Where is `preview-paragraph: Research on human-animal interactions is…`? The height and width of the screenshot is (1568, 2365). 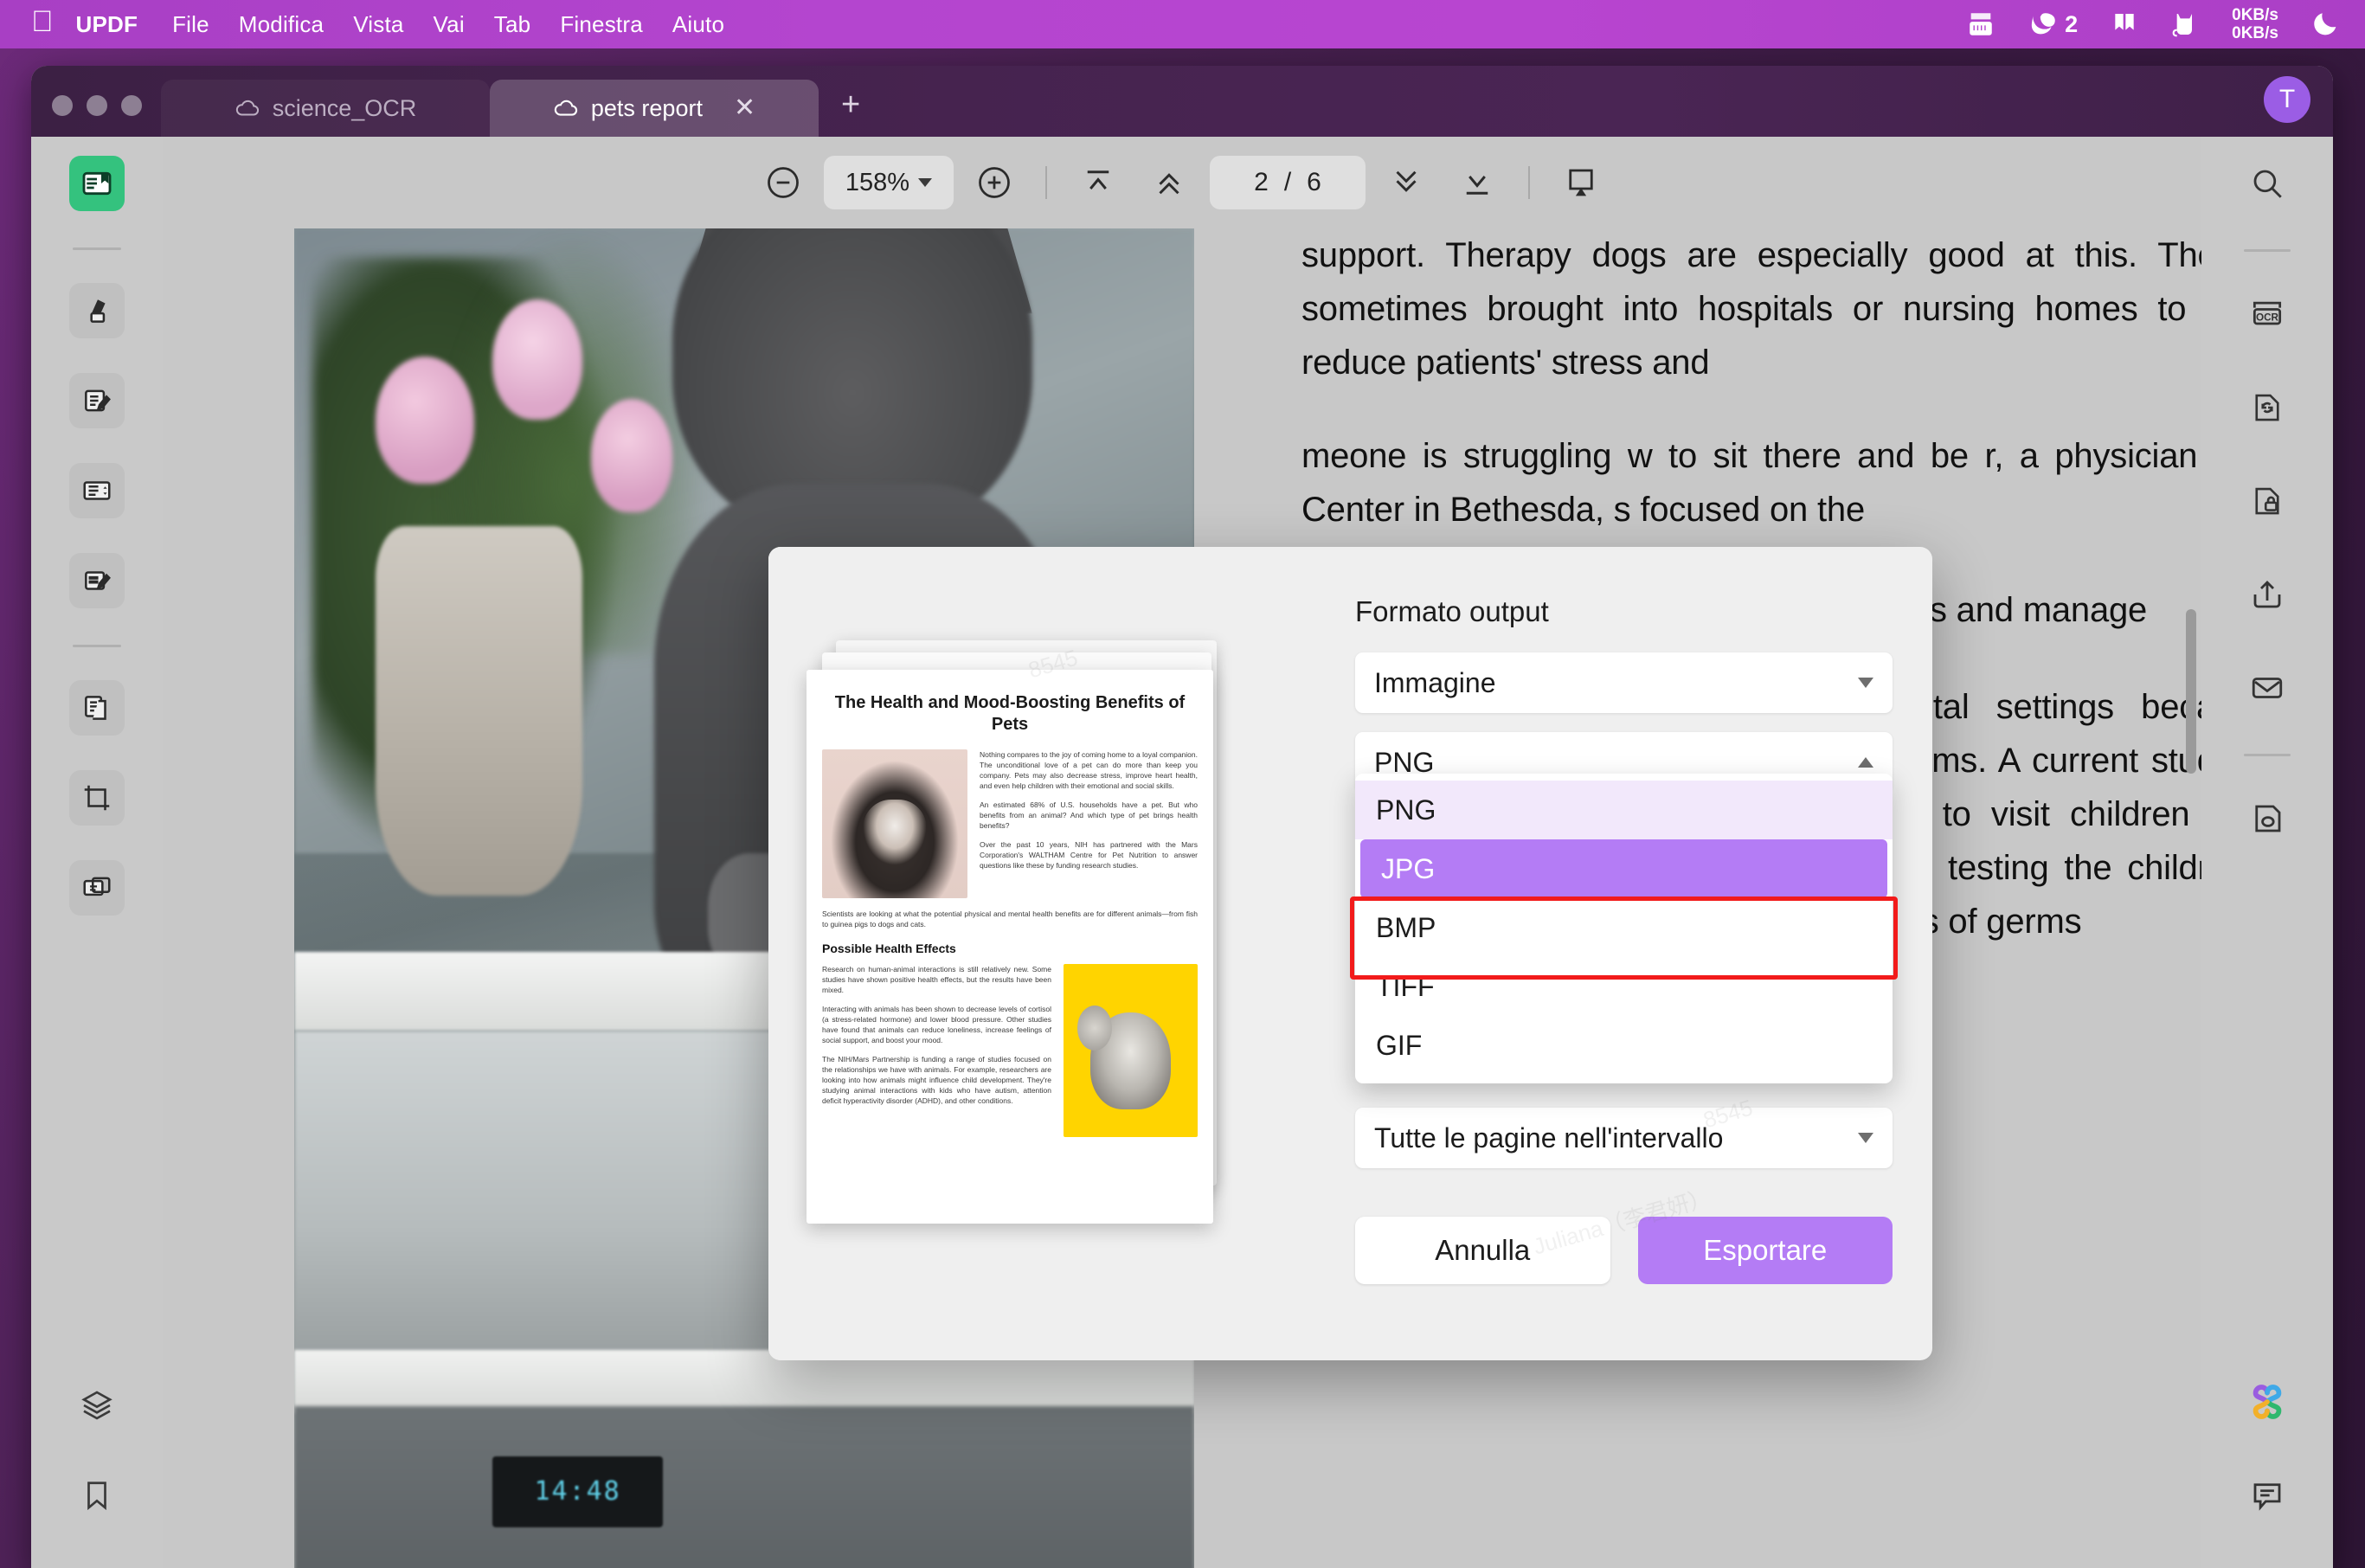 preview-paragraph: Research on human-animal interactions is… is located at coordinates (936, 979).